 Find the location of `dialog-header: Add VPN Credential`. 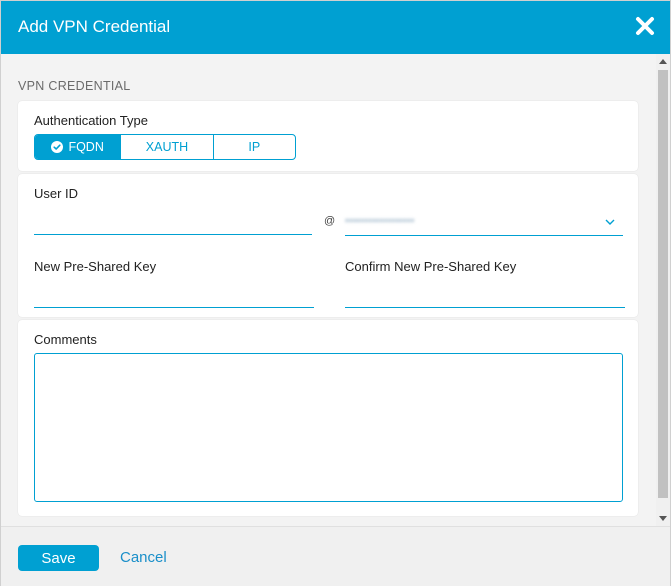

dialog-header: Add VPN Credential is located at coordinates (335, 28).